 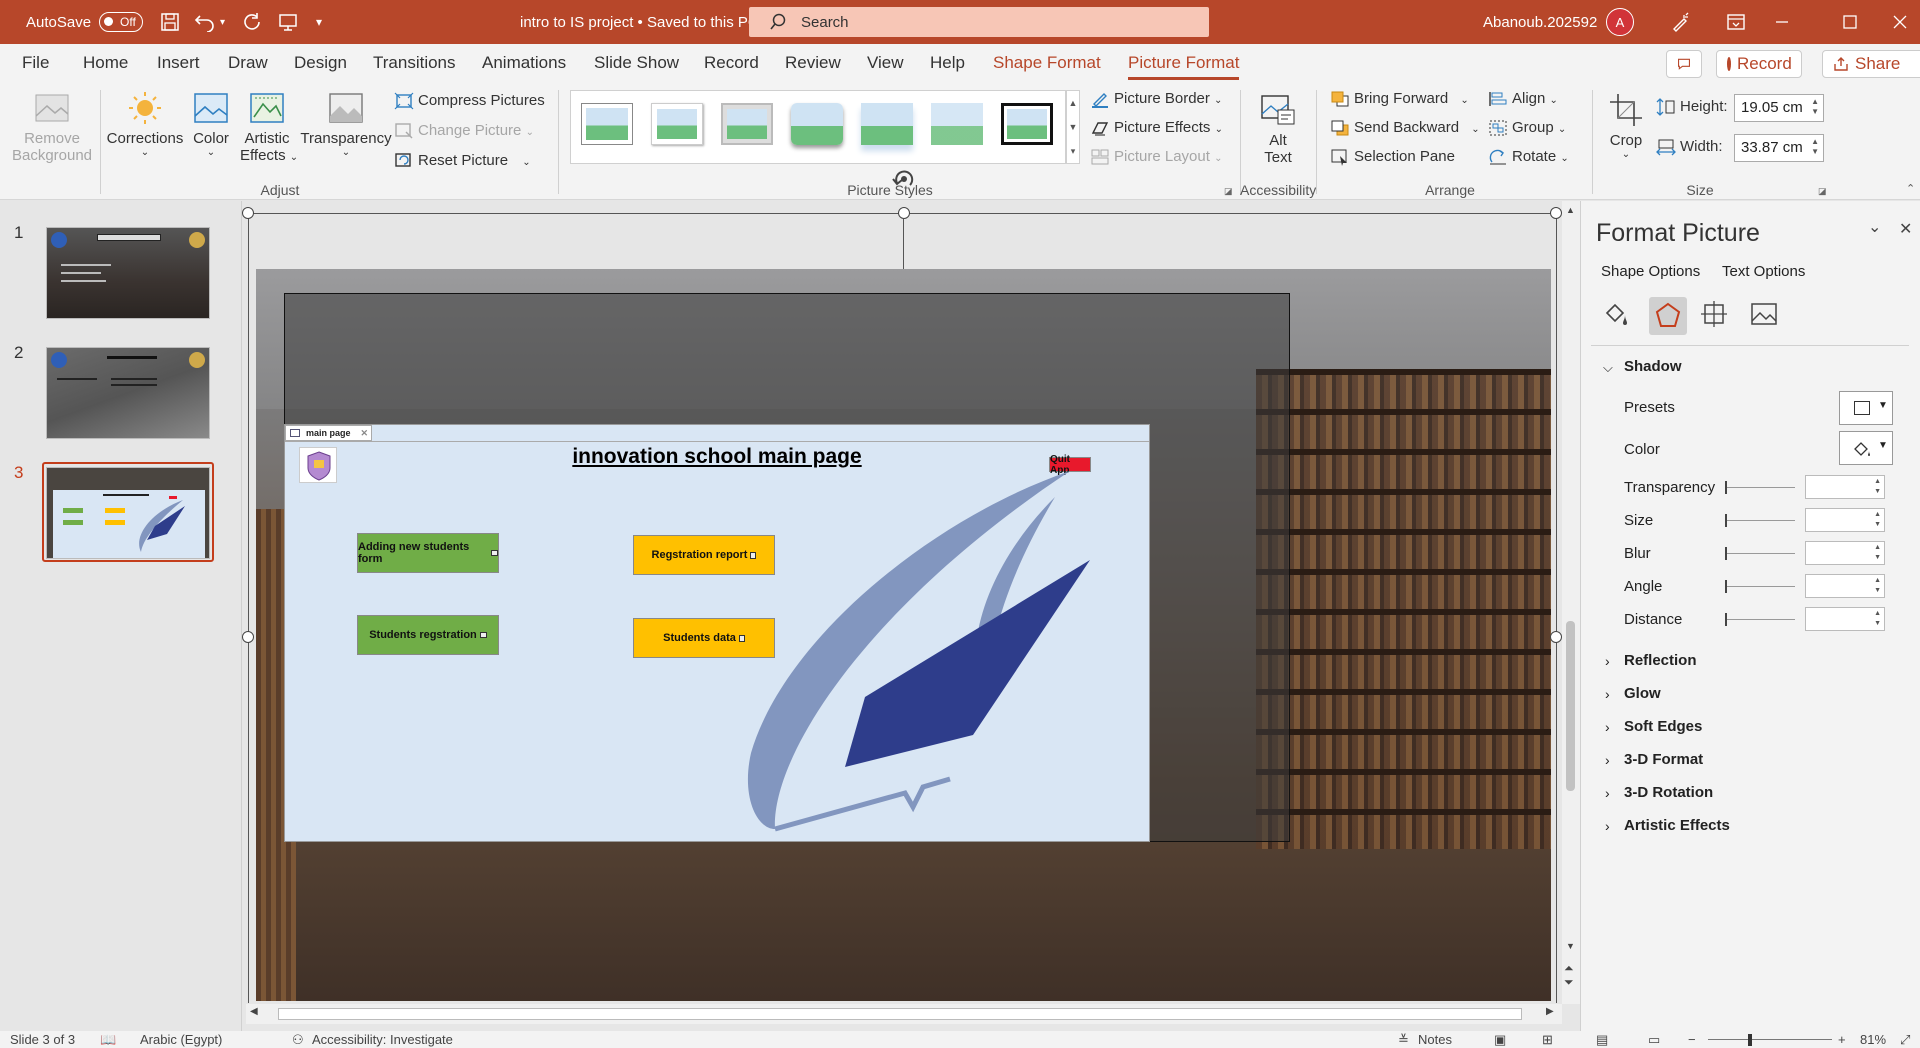 What do you see at coordinates (382, 1039) in the screenshot?
I see `accessibility-status: Accessibility: Investigate` at bounding box center [382, 1039].